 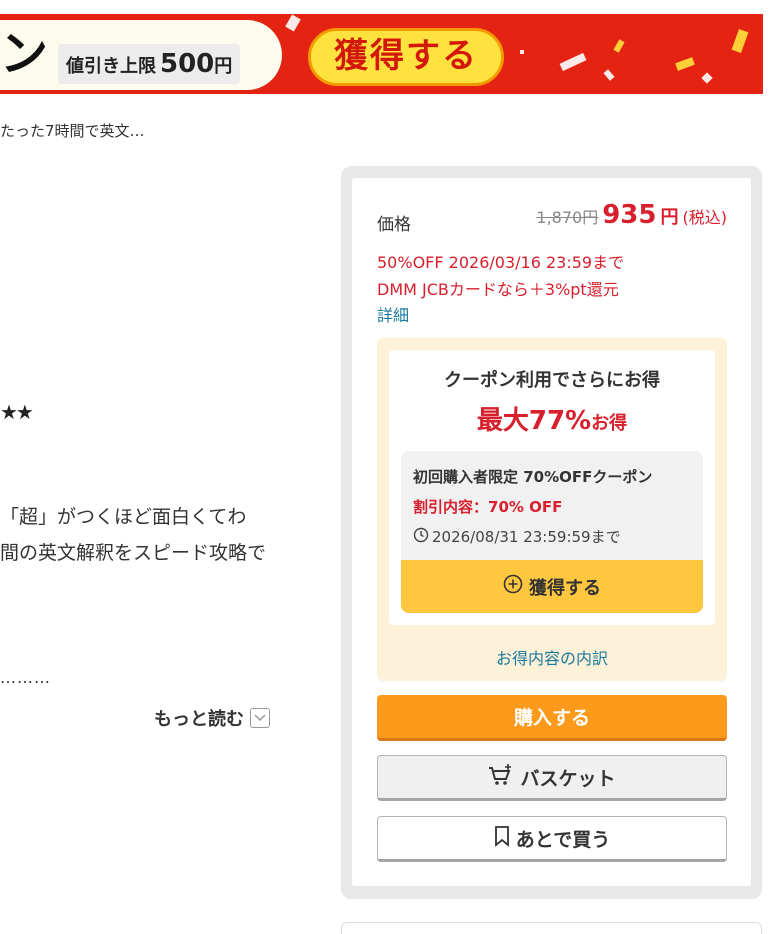 What do you see at coordinates (187, 64) in the screenshot?
I see `banner-limit-amount: 500` at bounding box center [187, 64].